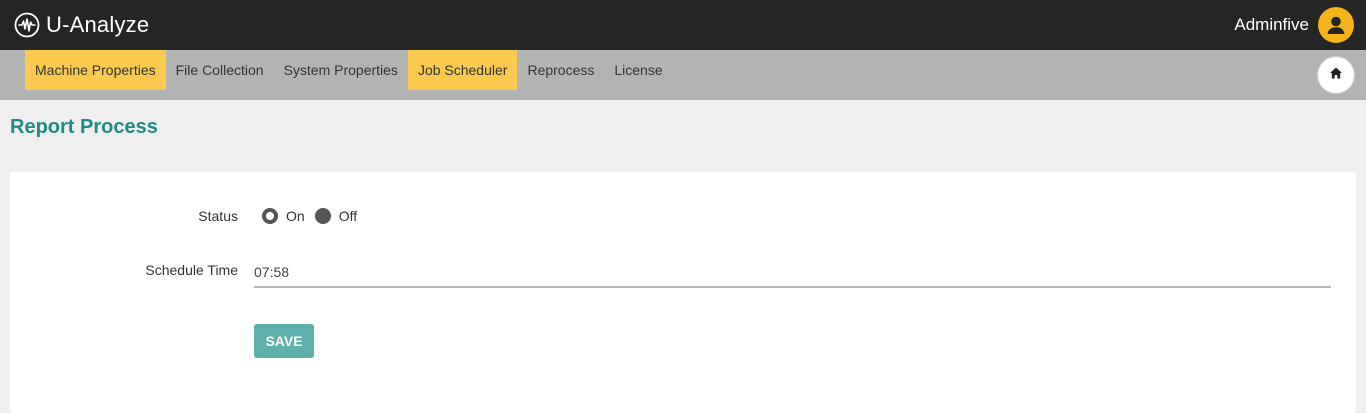  I want to click on status-on-label: On, so click(295, 216).